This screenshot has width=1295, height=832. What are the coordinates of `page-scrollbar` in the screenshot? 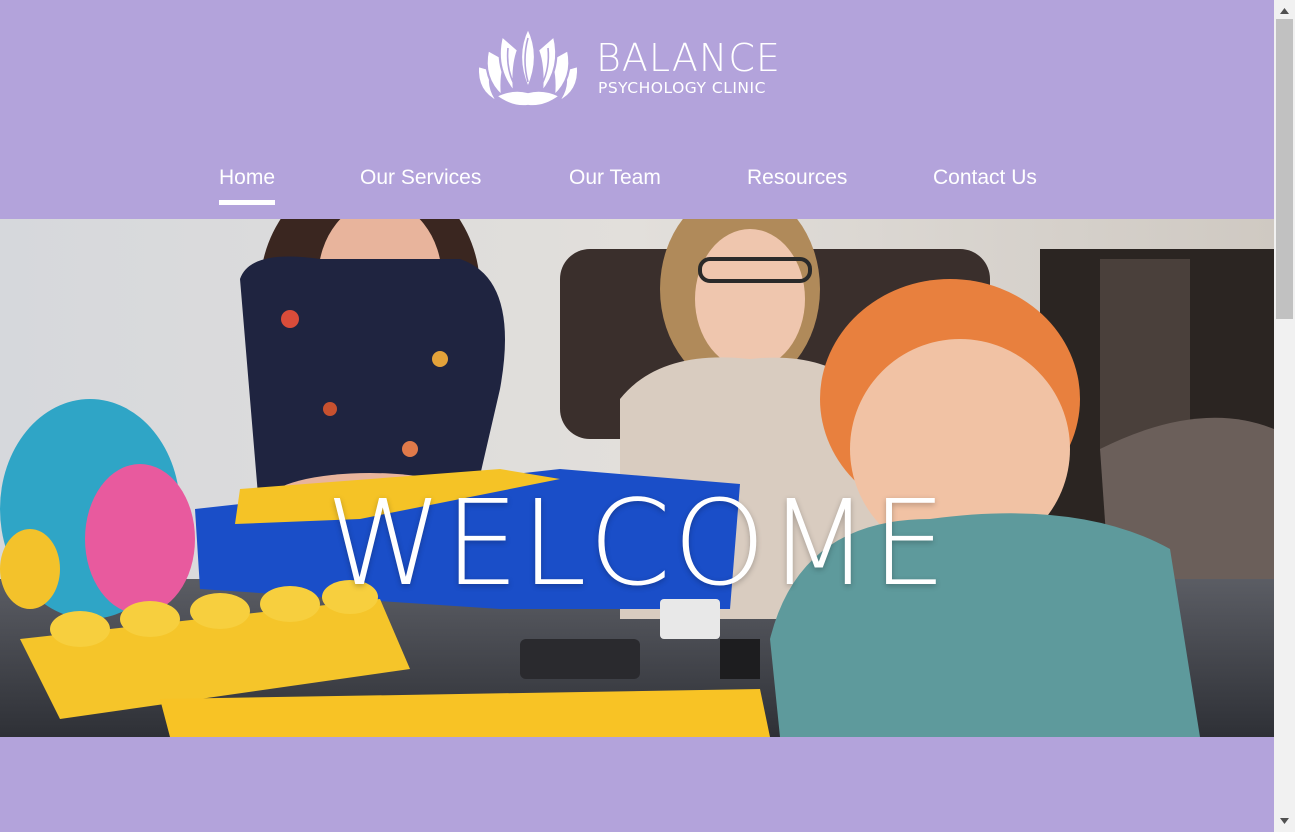 It's located at (1284, 416).